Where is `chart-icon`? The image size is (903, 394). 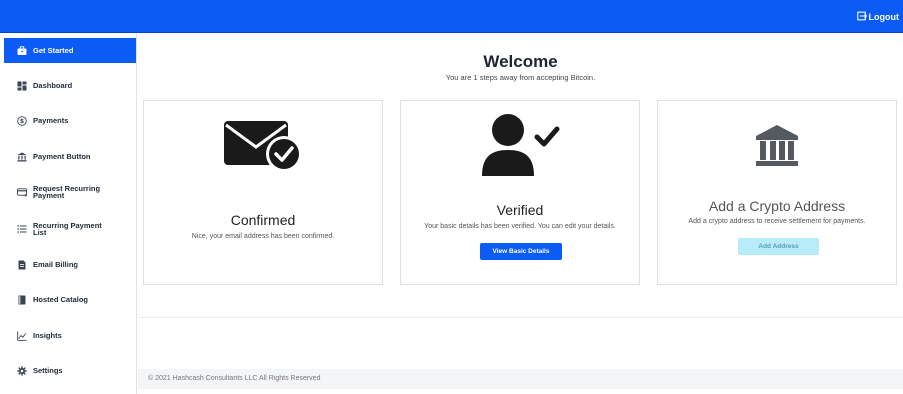 chart-icon is located at coordinates (22, 336).